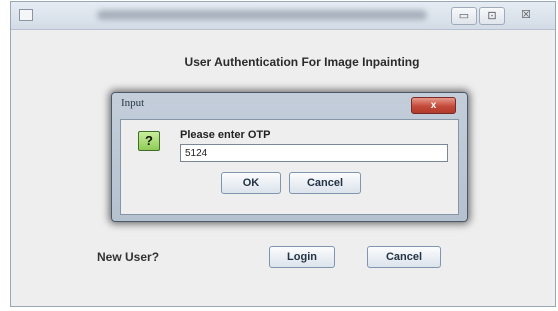 The image size is (558, 311). Describe the element at coordinates (325, 183) in the screenshot. I see `dialog-cancel-button: Cancel` at that location.